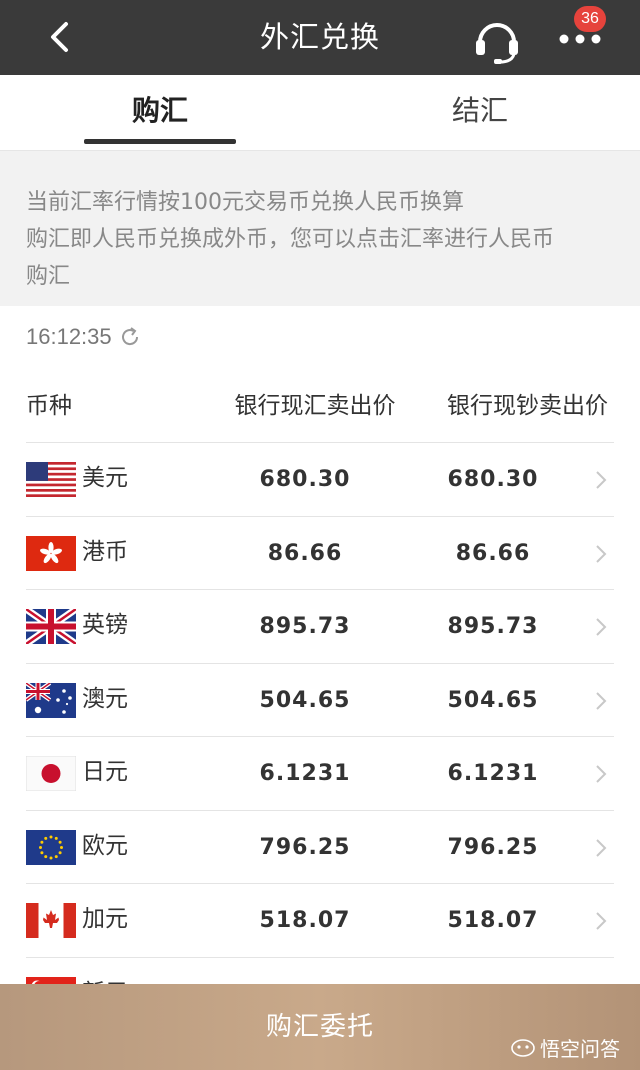 The height and width of the screenshot is (1070, 640). What do you see at coordinates (305, 700) in the screenshot?
I see `transfer-sell-rate: 504.65` at bounding box center [305, 700].